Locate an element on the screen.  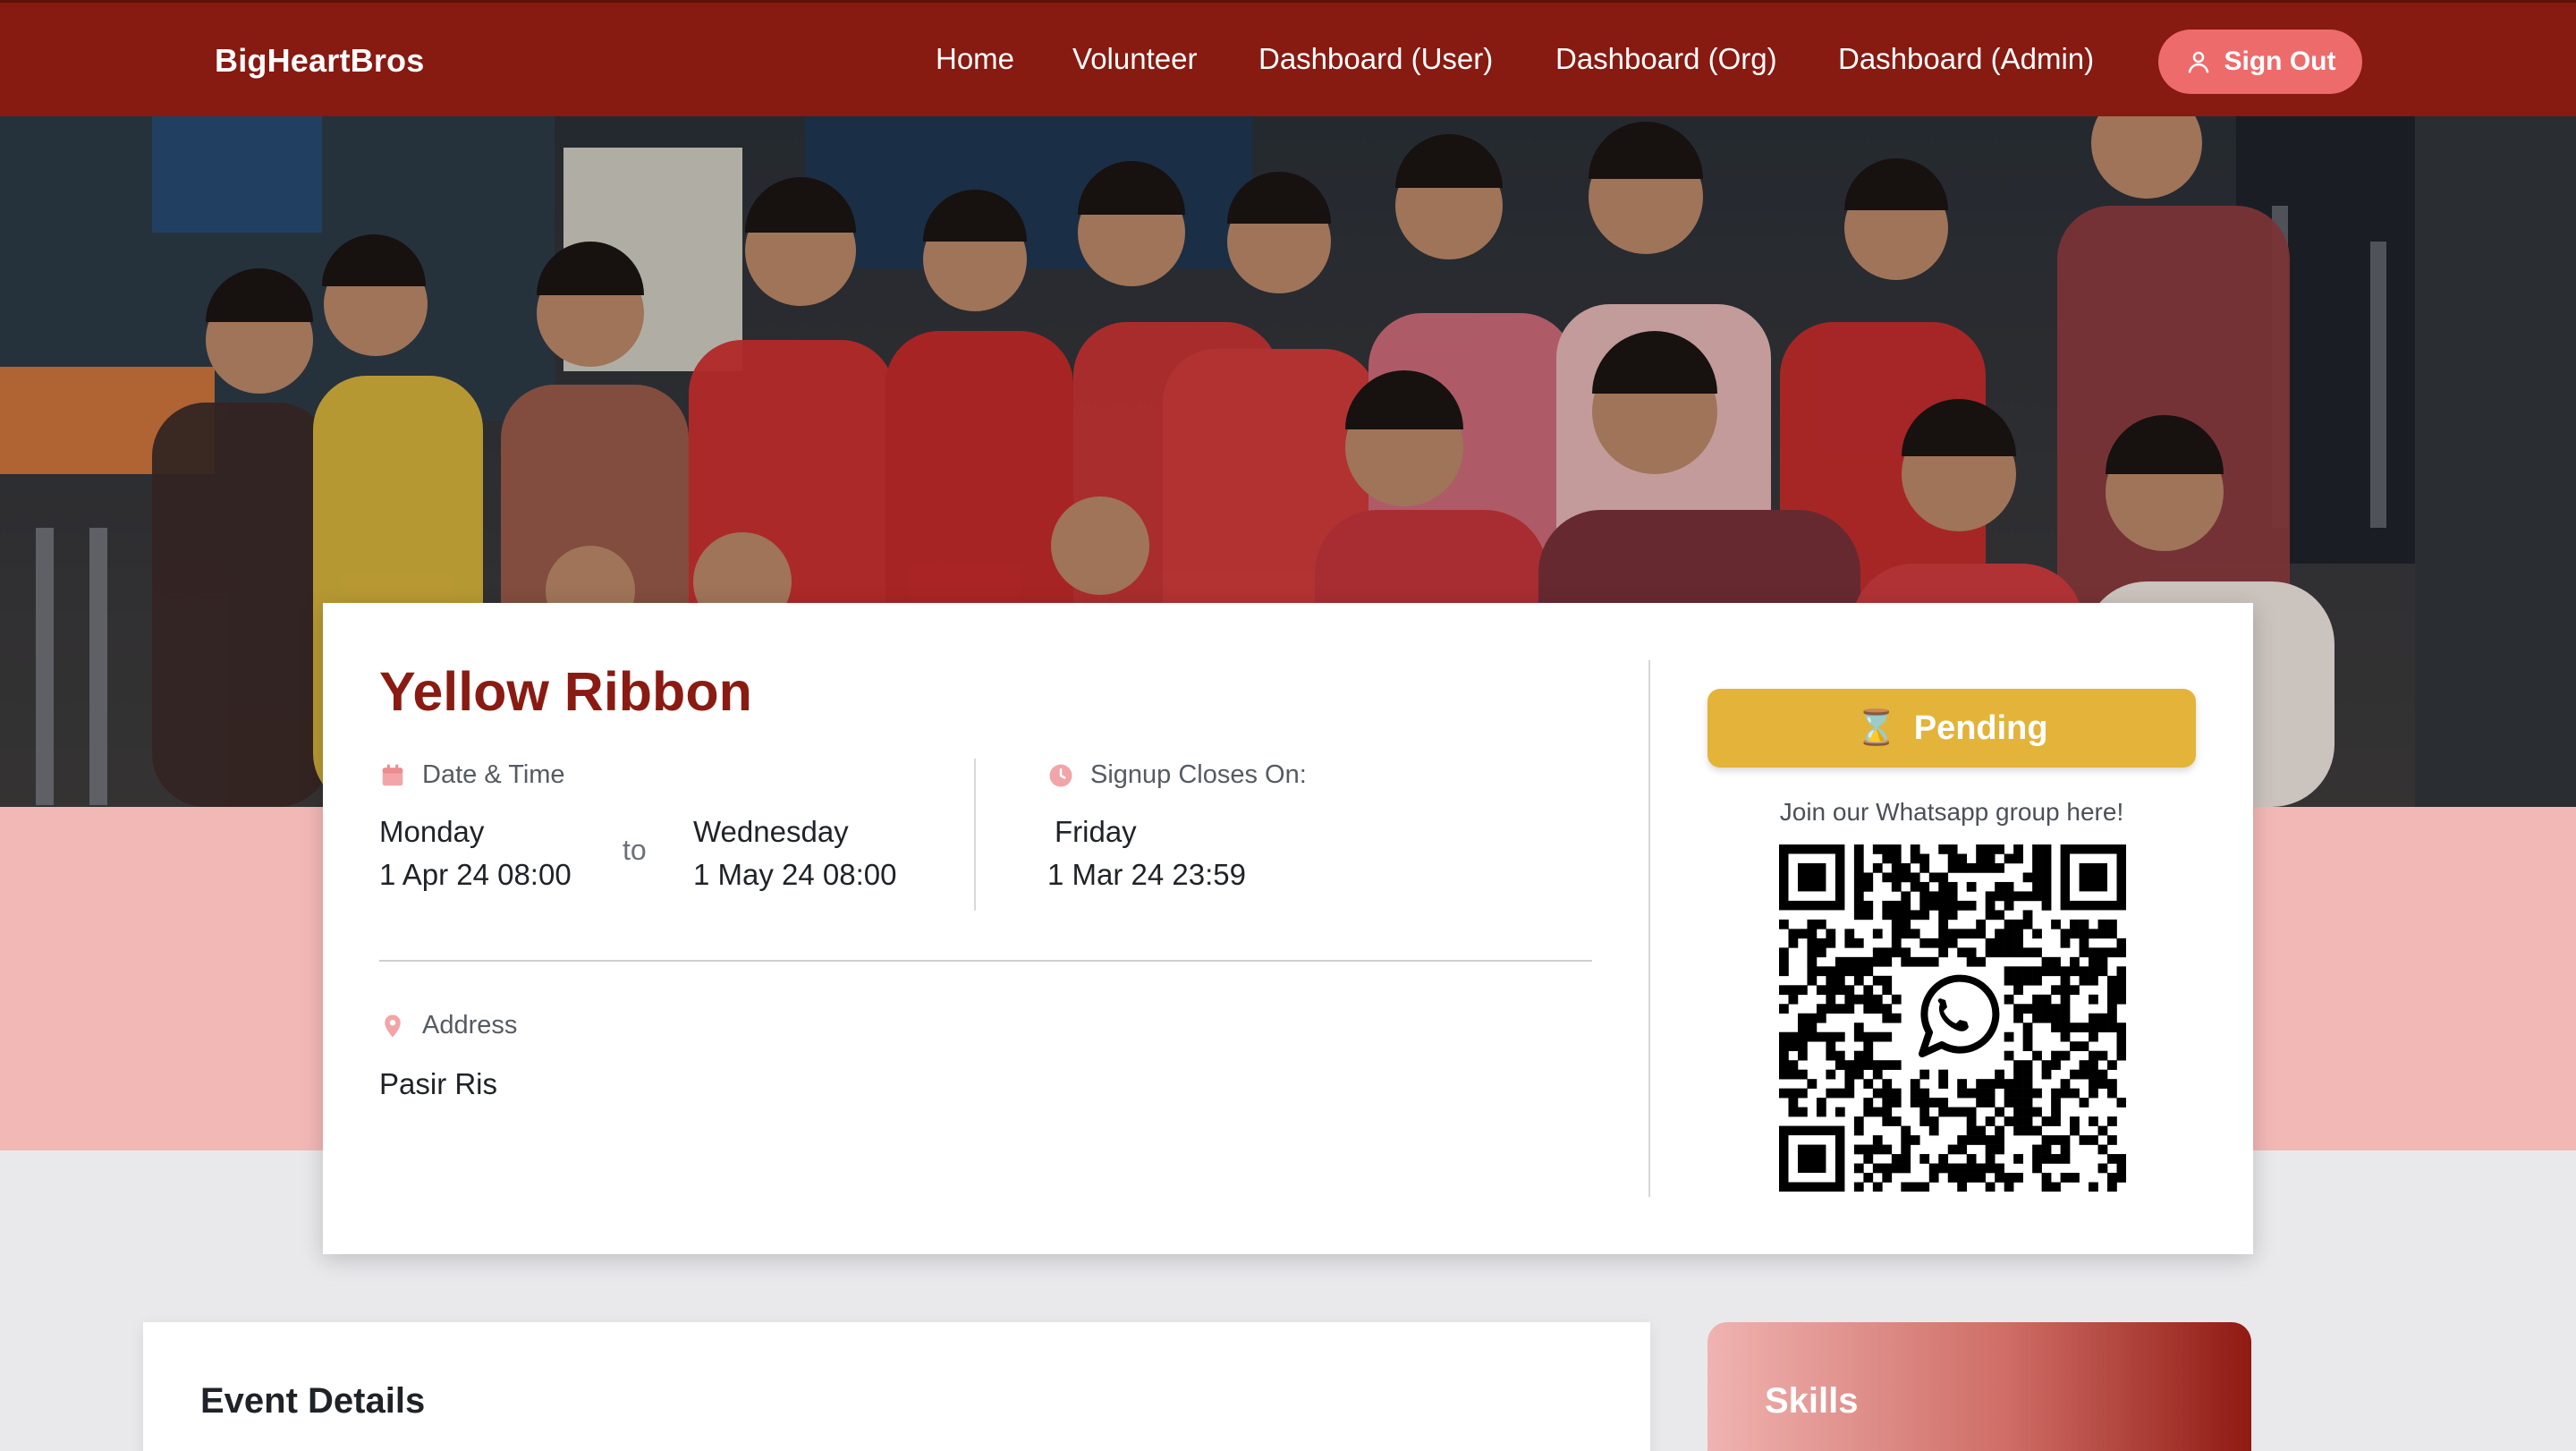
start-day: Monday is located at coordinates (432, 831).